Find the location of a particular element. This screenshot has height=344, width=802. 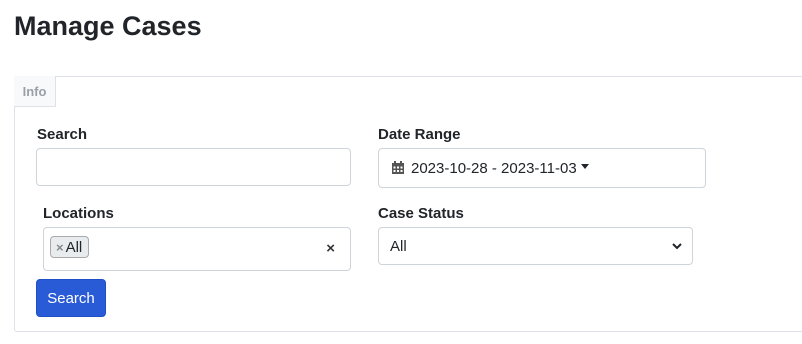

case-status-value: All is located at coordinates (398, 246).